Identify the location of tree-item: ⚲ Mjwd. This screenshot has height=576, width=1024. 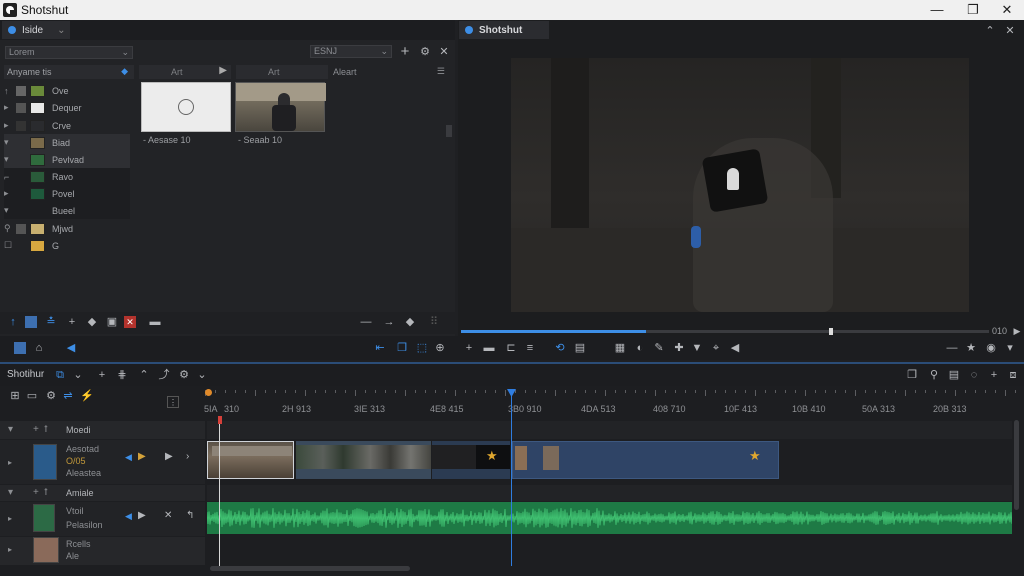
(67, 228).